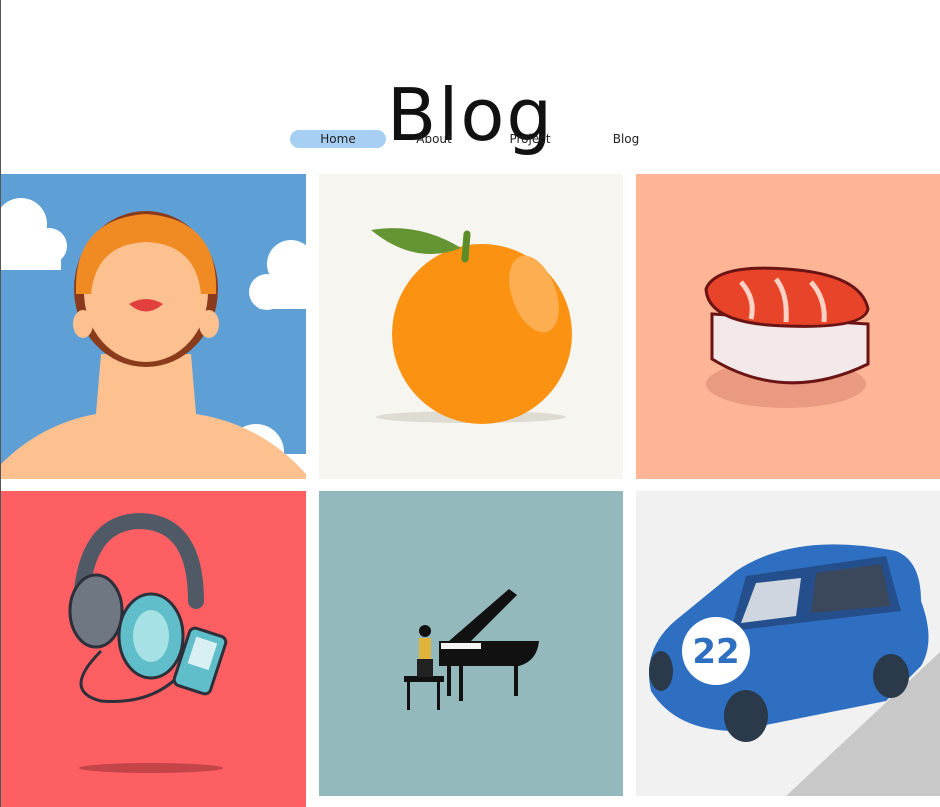  I want to click on orange-fruit-illustration, so click(471, 326).